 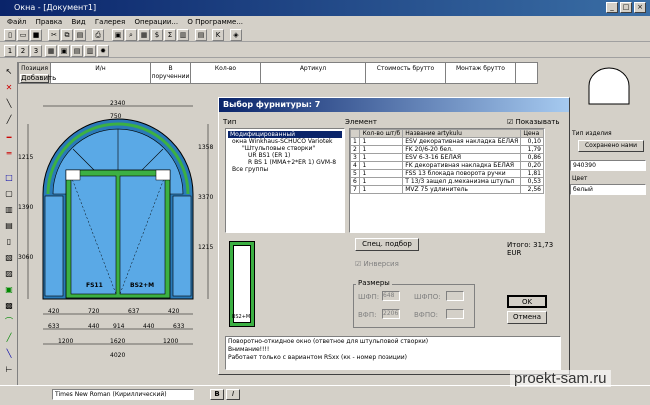 What do you see at coordinates (285, 141) in the screenshot?
I see `tree-item-schuco: окна Winkhaus-SCHUCO Variotek` at bounding box center [285, 141].